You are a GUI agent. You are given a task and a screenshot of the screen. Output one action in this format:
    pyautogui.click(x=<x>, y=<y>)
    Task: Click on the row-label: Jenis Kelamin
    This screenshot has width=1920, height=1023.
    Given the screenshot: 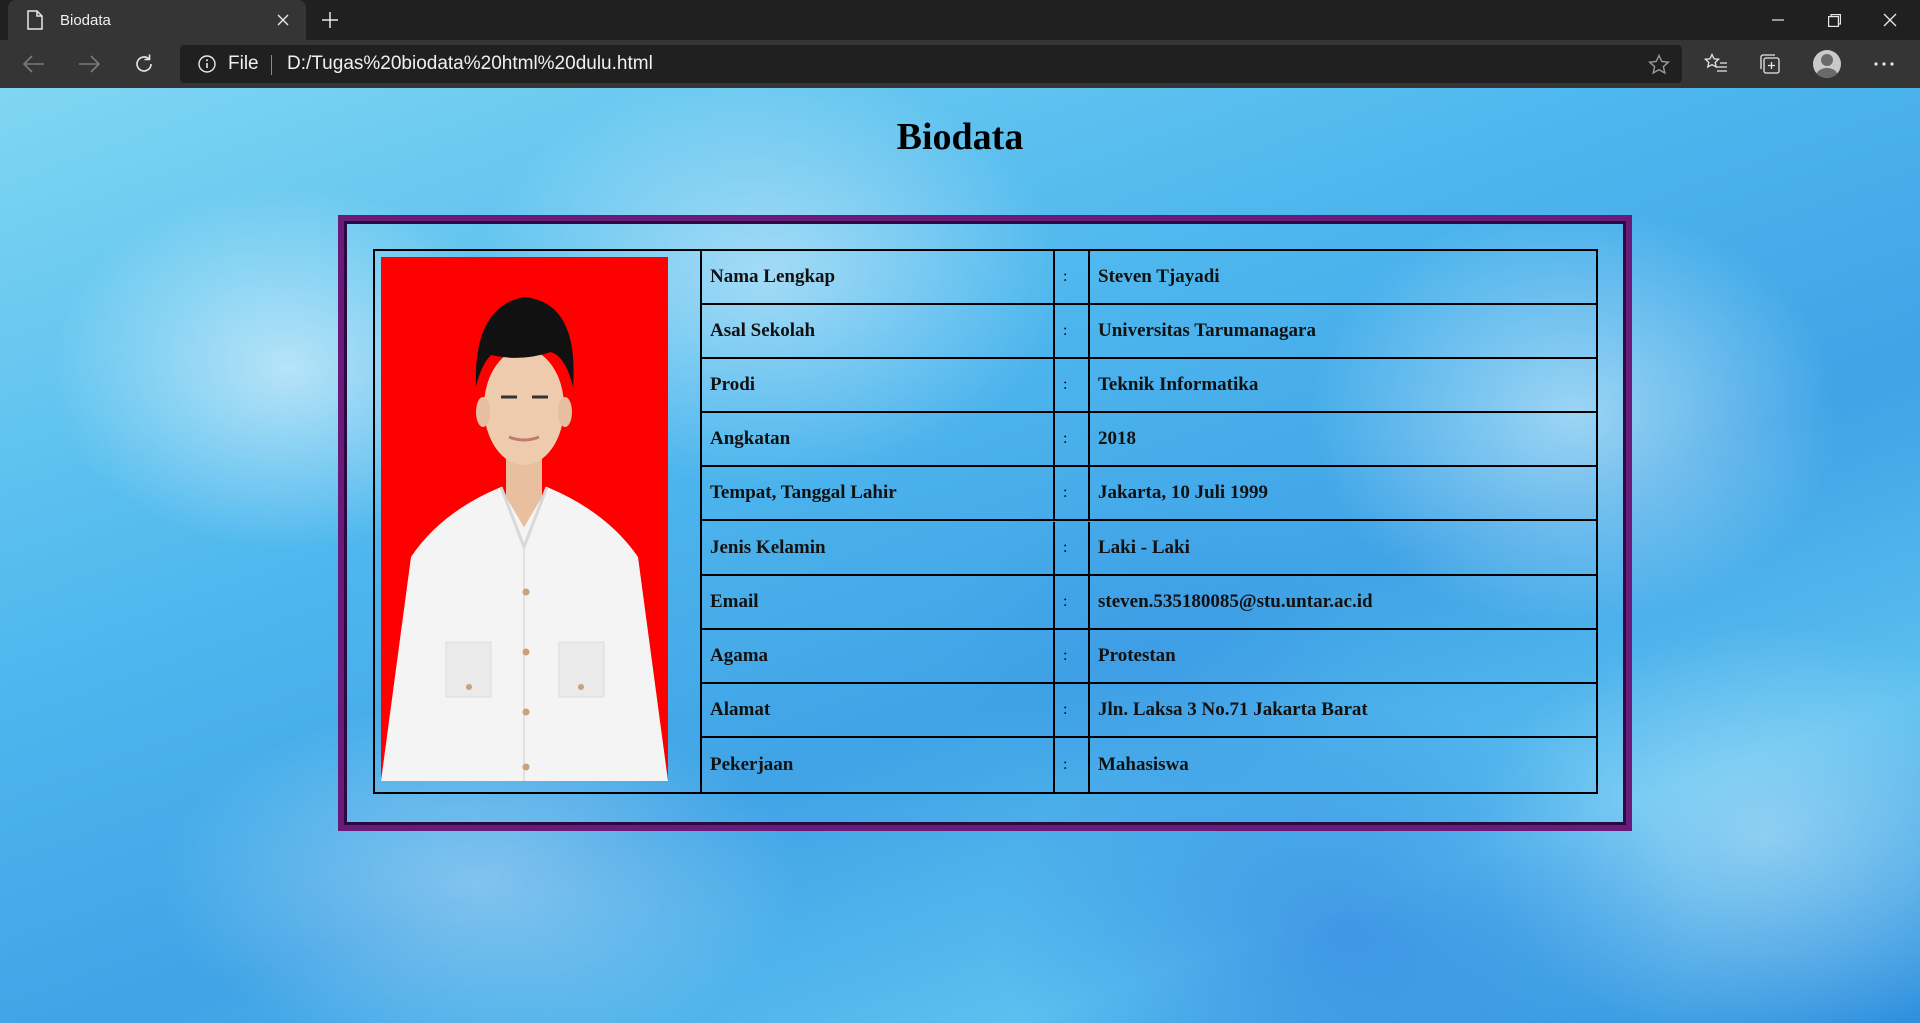 What is the action you would take?
    pyautogui.click(x=878, y=547)
    